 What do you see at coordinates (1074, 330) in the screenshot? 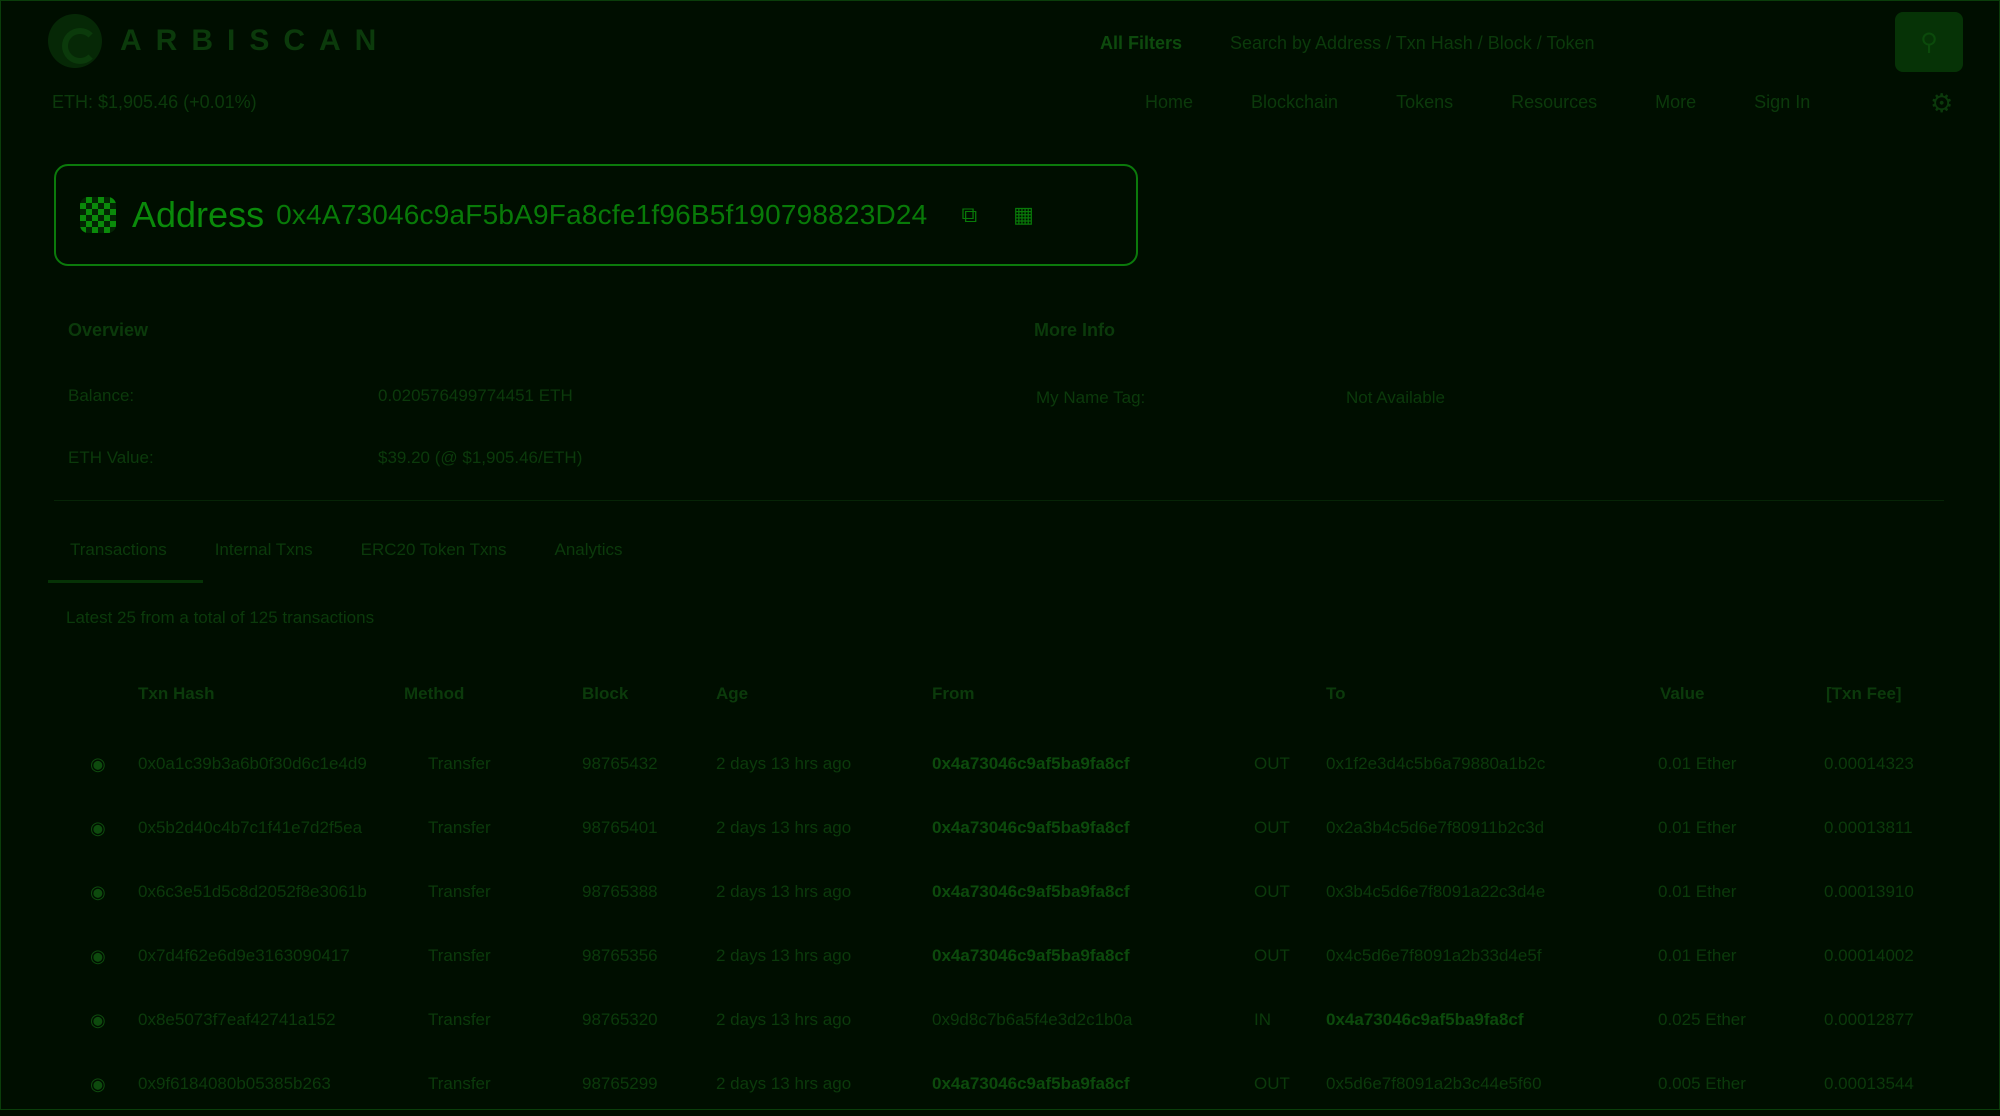
I see `more-info-title: More Info` at bounding box center [1074, 330].